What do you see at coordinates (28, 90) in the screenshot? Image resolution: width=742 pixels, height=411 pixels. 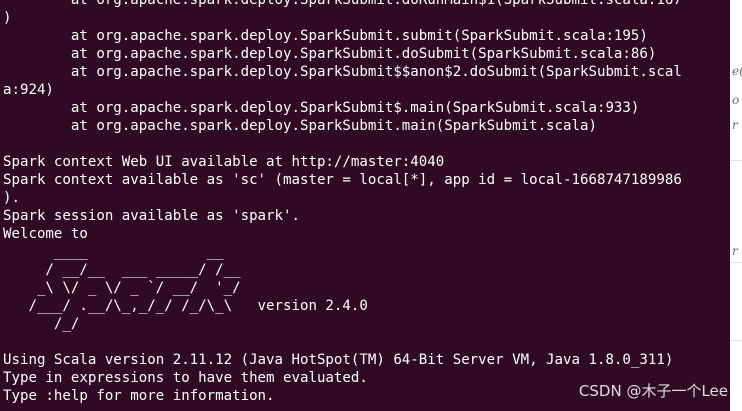 I see `terminal-line: a:924)` at bounding box center [28, 90].